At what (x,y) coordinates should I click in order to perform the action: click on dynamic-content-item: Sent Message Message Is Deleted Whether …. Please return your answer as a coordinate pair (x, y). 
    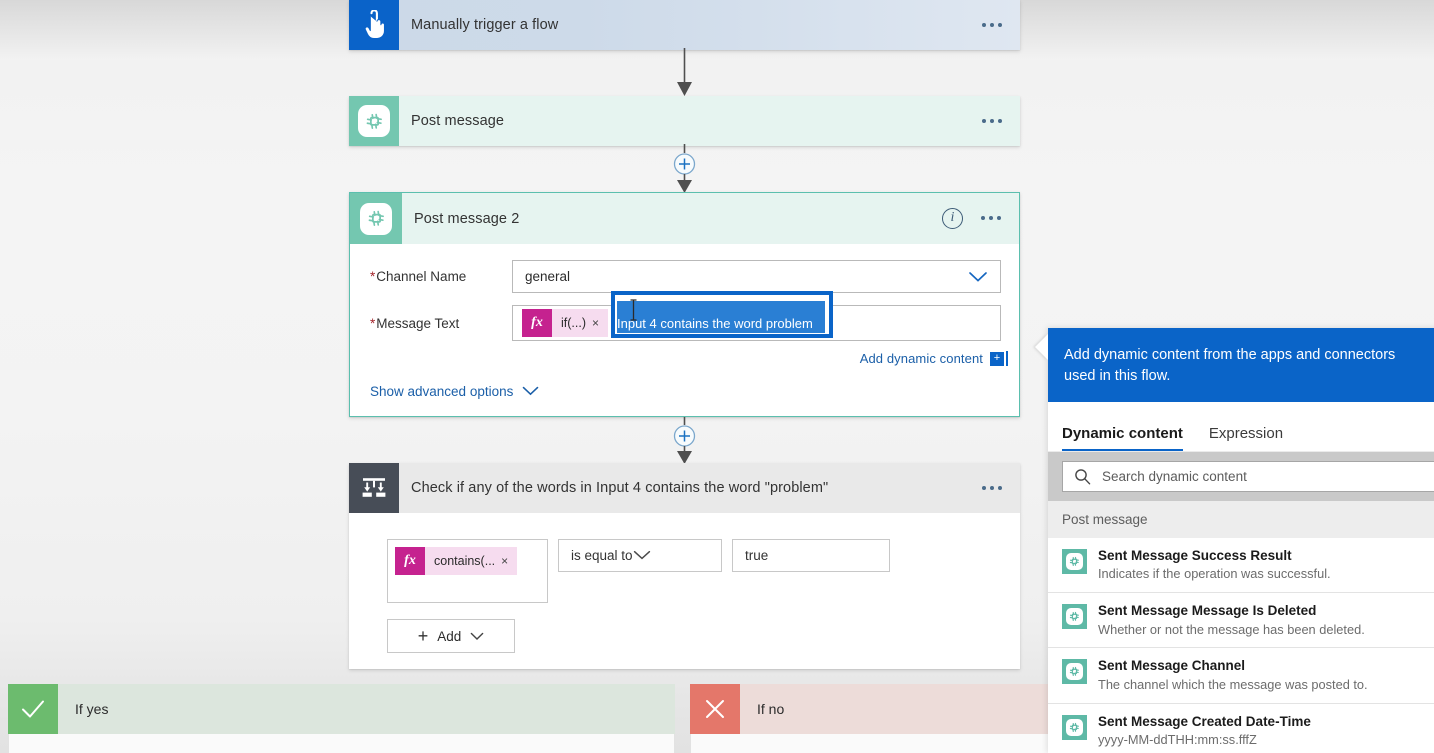
    Looking at the image, I should click on (1241, 621).